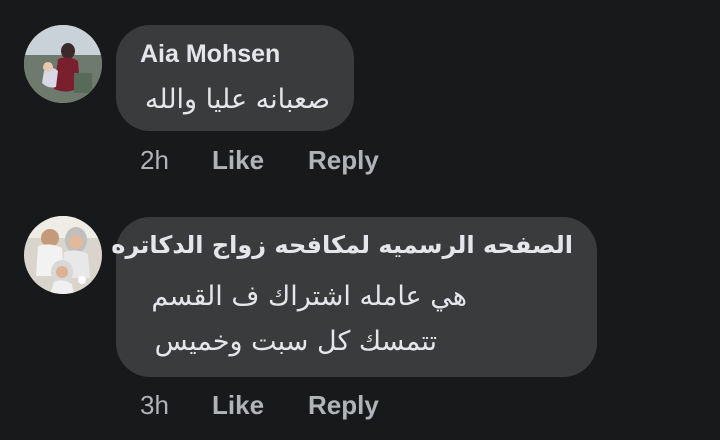 The height and width of the screenshot is (440, 720). I want to click on comment-author: Aia Mohsen, so click(210, 54).